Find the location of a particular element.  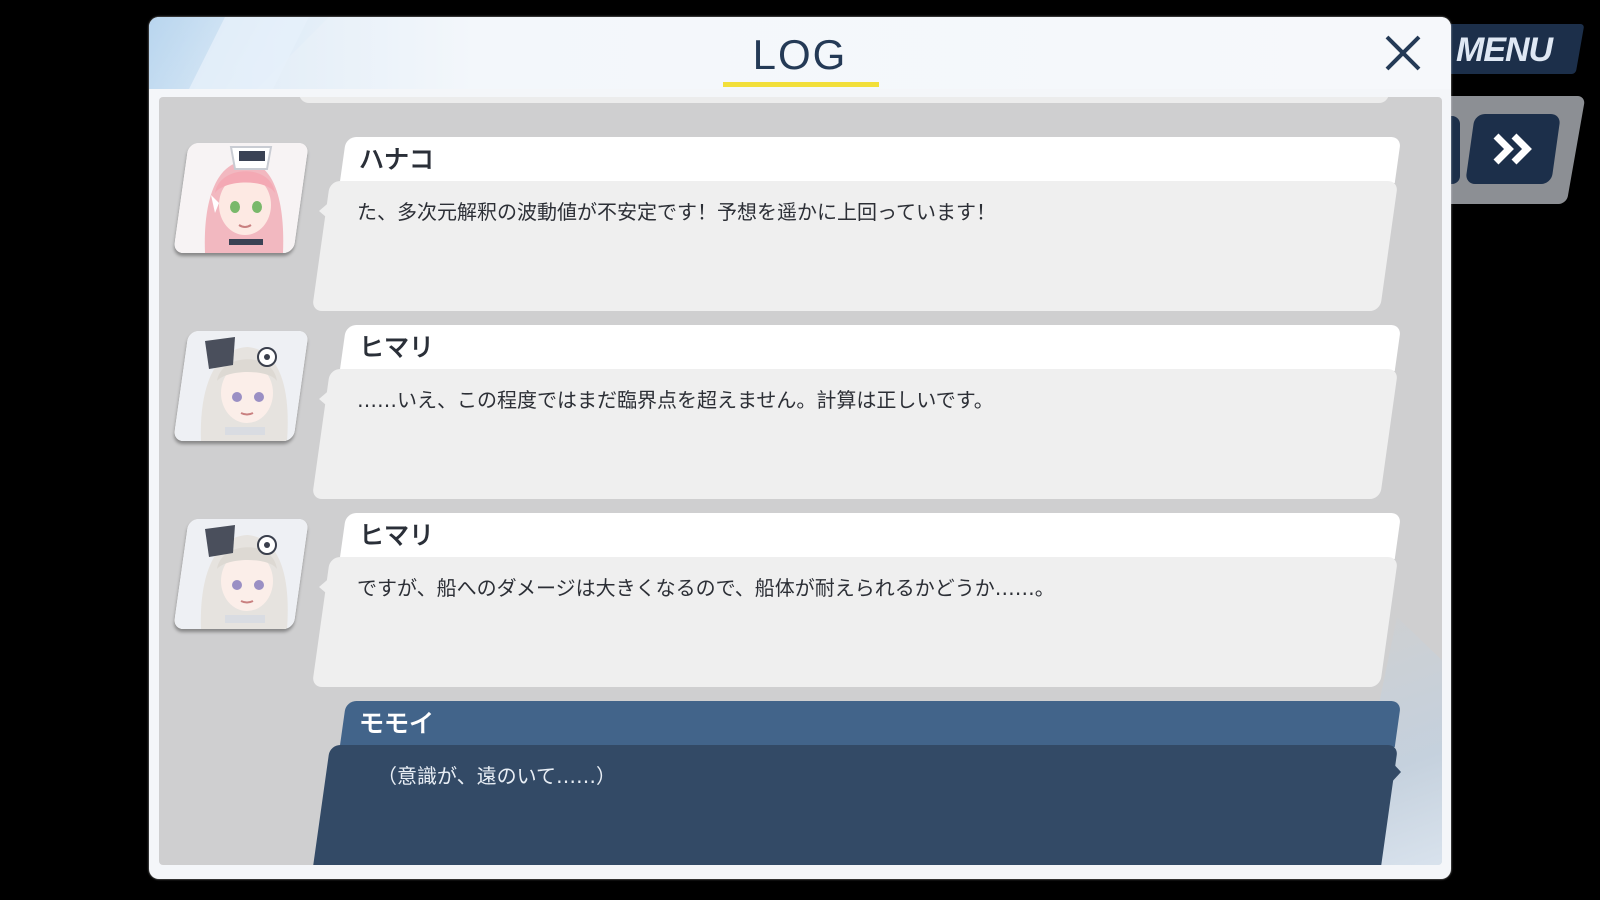

double-chevron-right-icon is located at coordinates (1512, 149).